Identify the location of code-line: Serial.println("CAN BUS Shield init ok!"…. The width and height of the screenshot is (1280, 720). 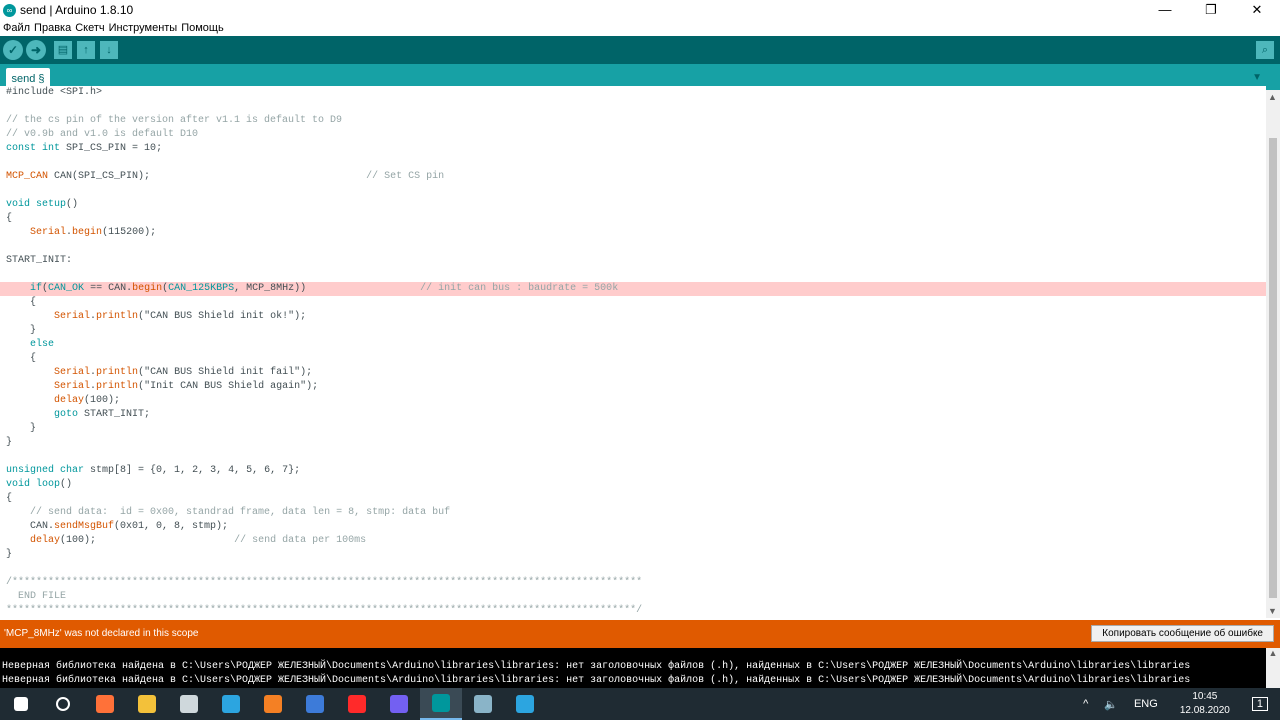
(633, 317).